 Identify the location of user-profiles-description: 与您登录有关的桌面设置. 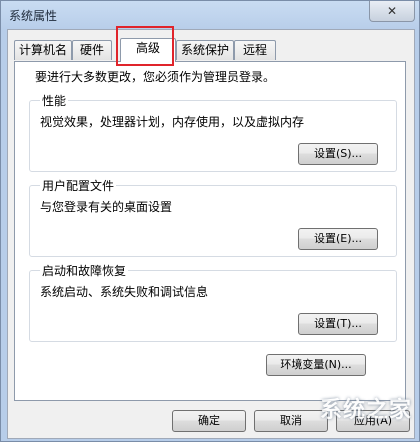
(106, 207).